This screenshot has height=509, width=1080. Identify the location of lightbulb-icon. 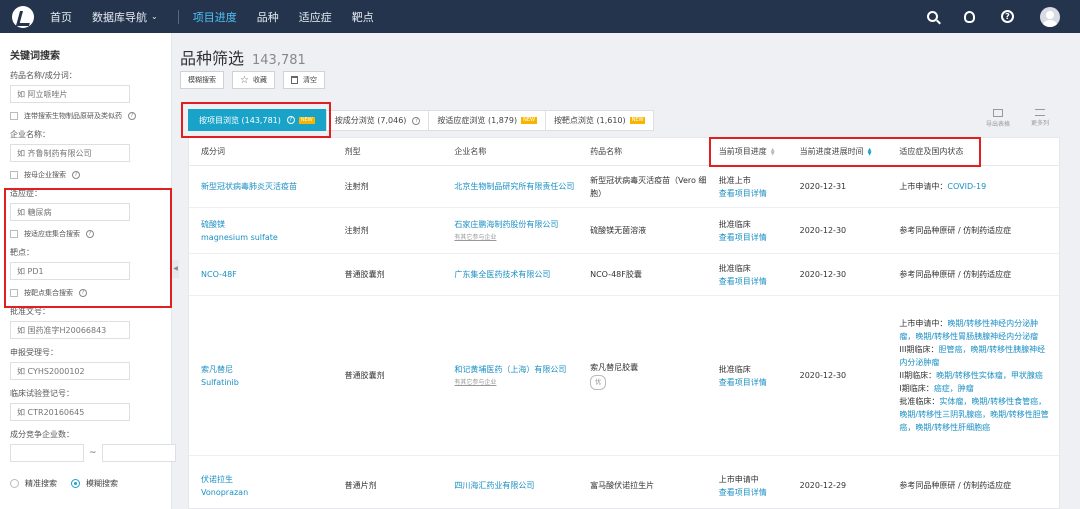
(969, 16).